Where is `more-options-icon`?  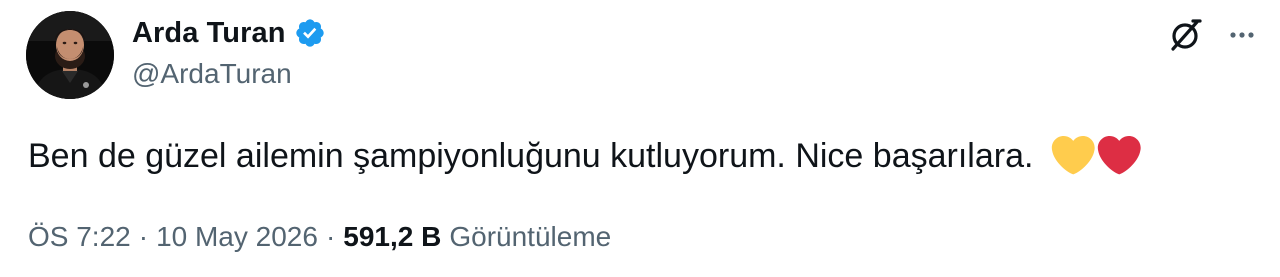 more-options-icon is located at coordinates (1242, 36).